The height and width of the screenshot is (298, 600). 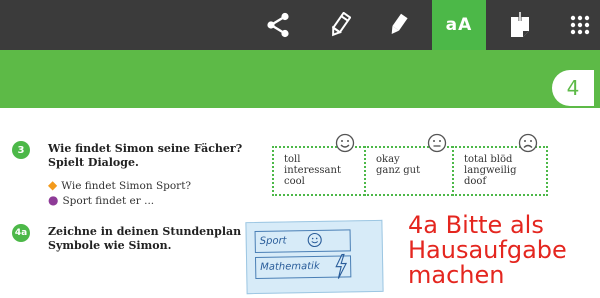 I want to click on task-4a-line-1: Zeichne in deinen Stundenplan, so click(x=145, y=231).